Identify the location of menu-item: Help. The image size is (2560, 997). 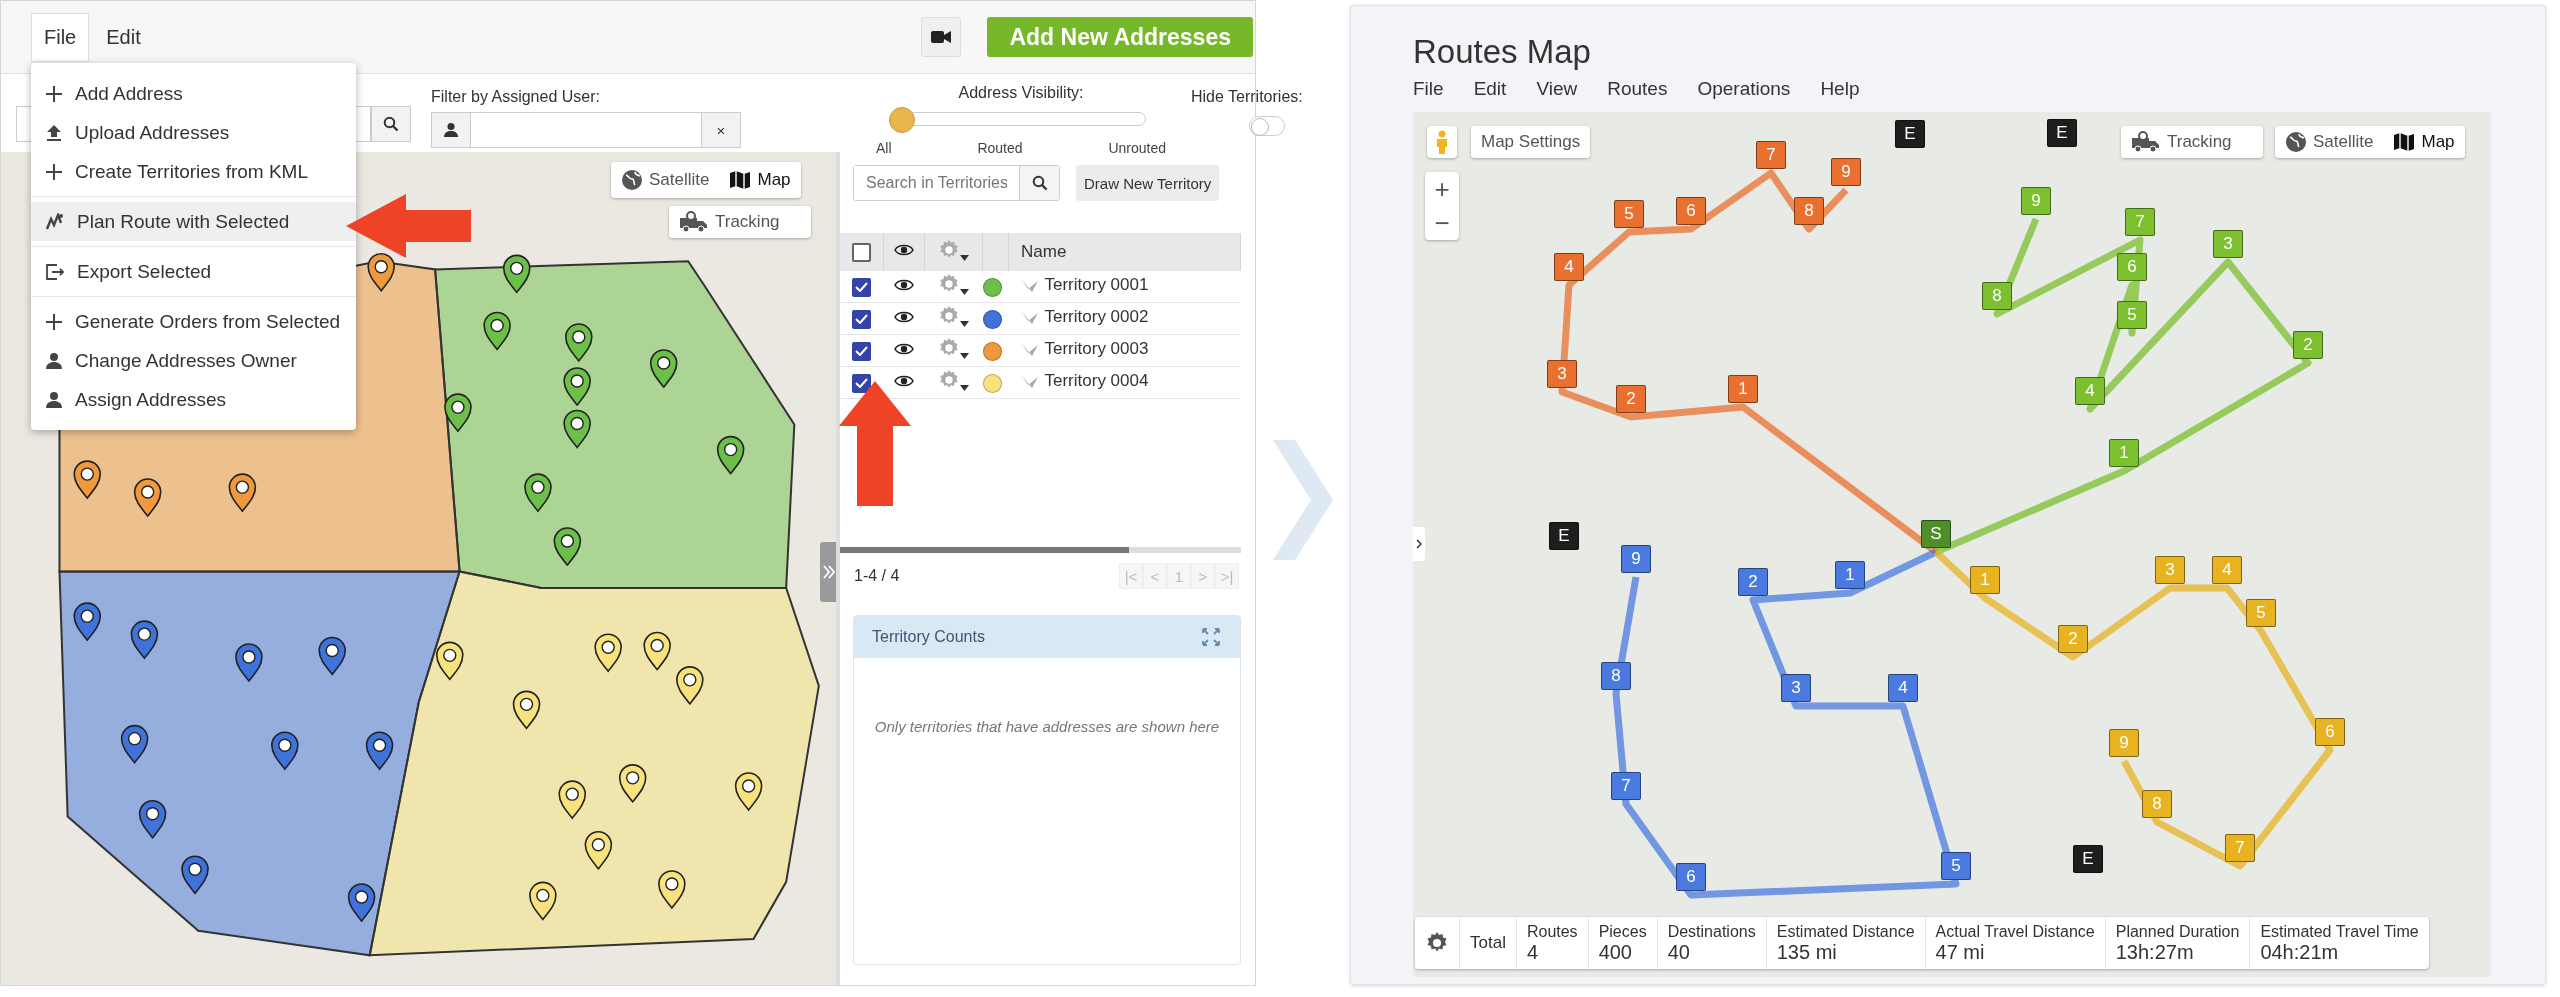
(1840, 91).